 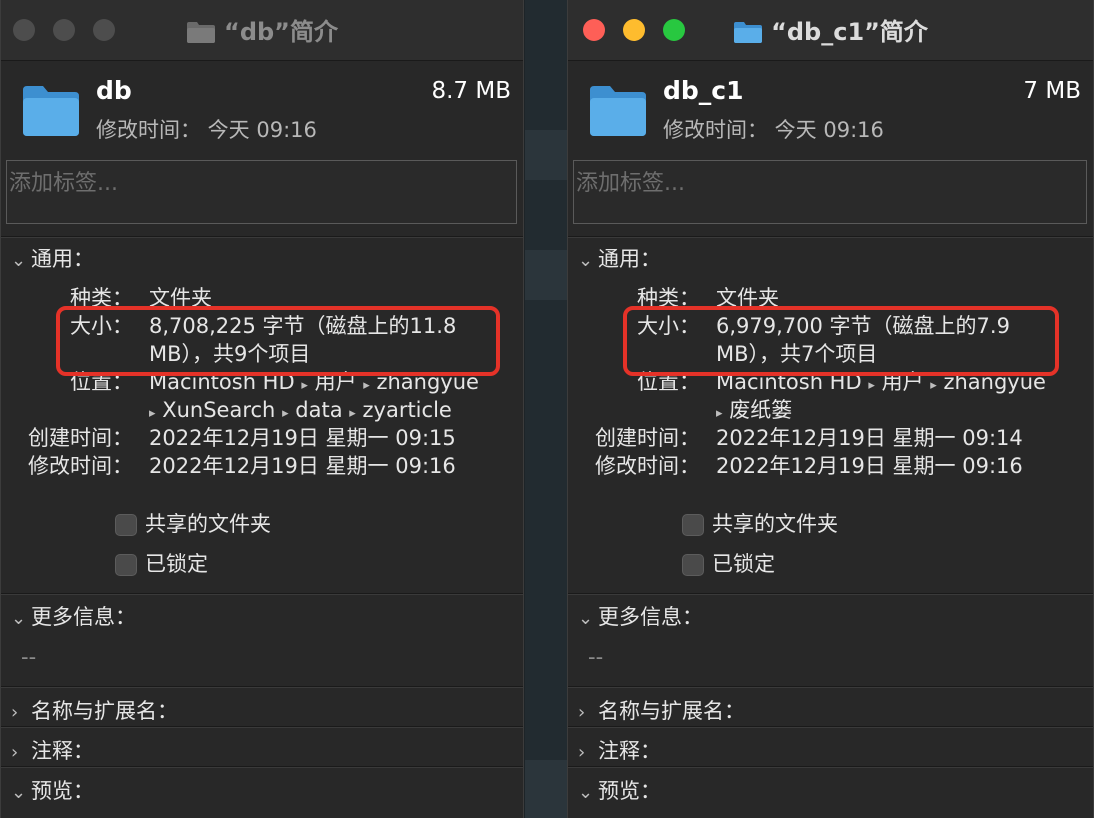 What do you see at coordinates (114, 90) in the screenshot?
I see `item-name: db` at bounding box center [114, 90].